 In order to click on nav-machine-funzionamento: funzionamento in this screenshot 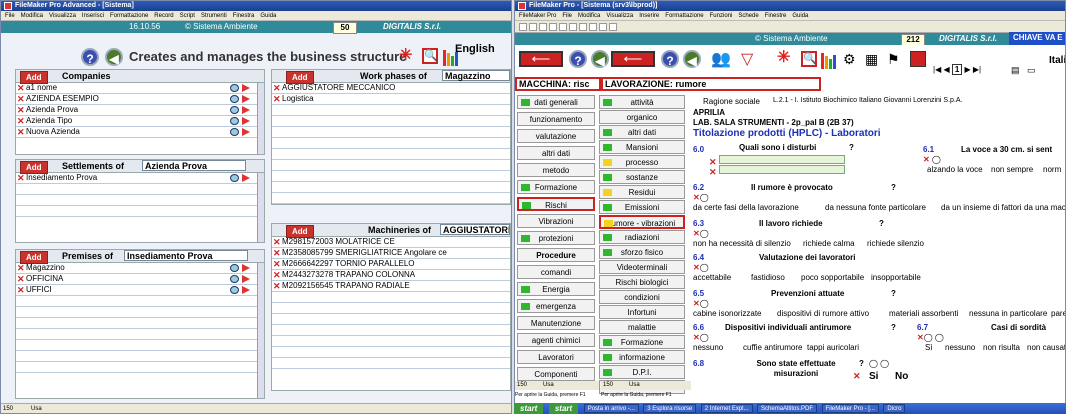, I will do `click(556, 119)`.